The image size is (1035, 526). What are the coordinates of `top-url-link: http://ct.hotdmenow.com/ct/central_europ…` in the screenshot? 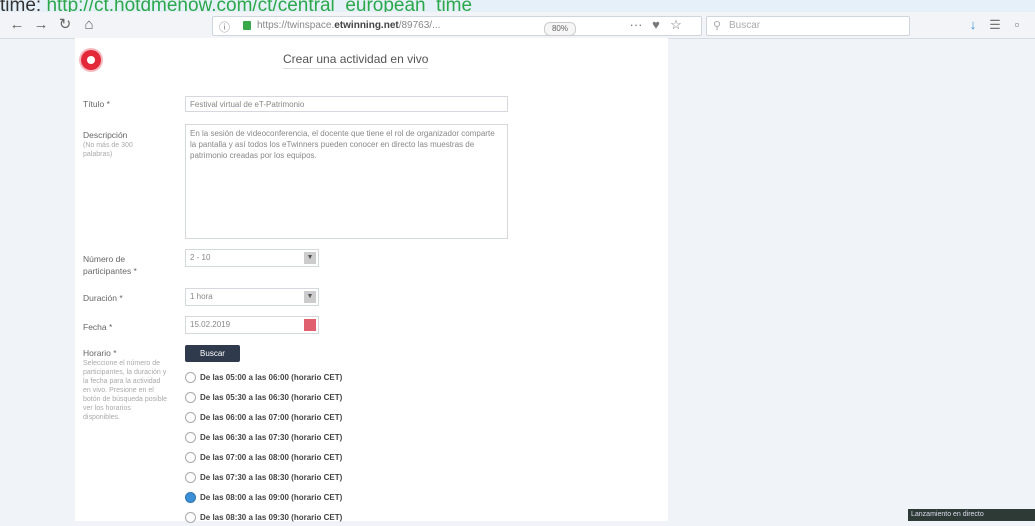 It's located at (259, 6).